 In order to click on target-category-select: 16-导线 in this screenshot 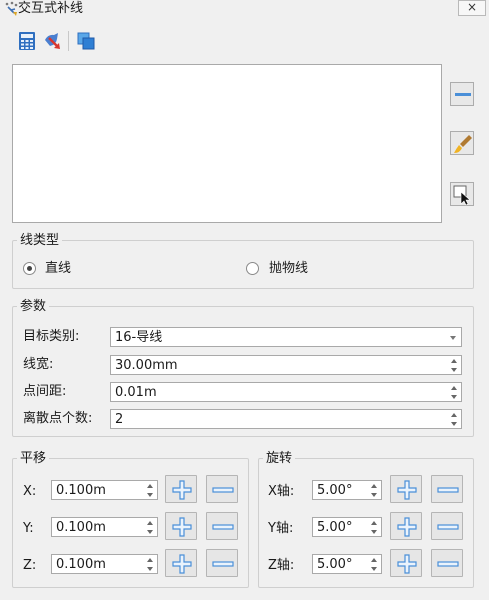, I will do `click(286, 337)`.